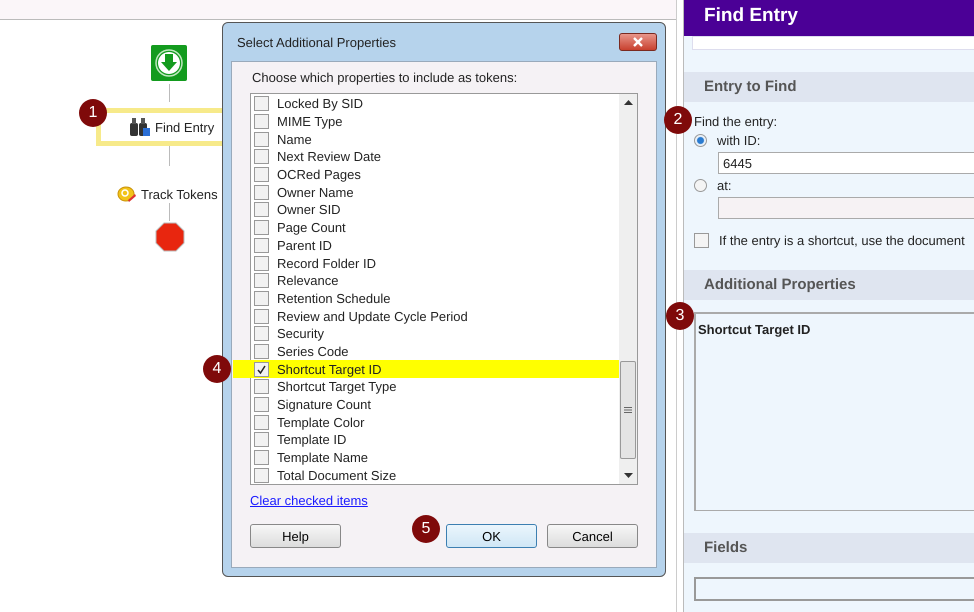 This screenshot has width=974, height=612. What do you see at coordinates (435, 316) in the screenshot?
I see `list-item: Review and Update Cycle Period` at bounding box center [435, 316].